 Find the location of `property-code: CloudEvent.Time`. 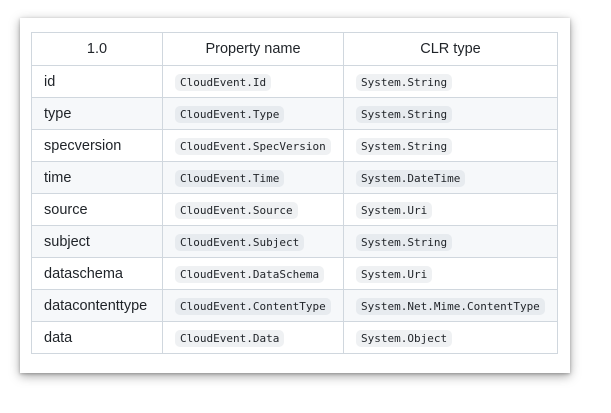

property-code: CloudEvent.Time is located at coordinates (230, 178).